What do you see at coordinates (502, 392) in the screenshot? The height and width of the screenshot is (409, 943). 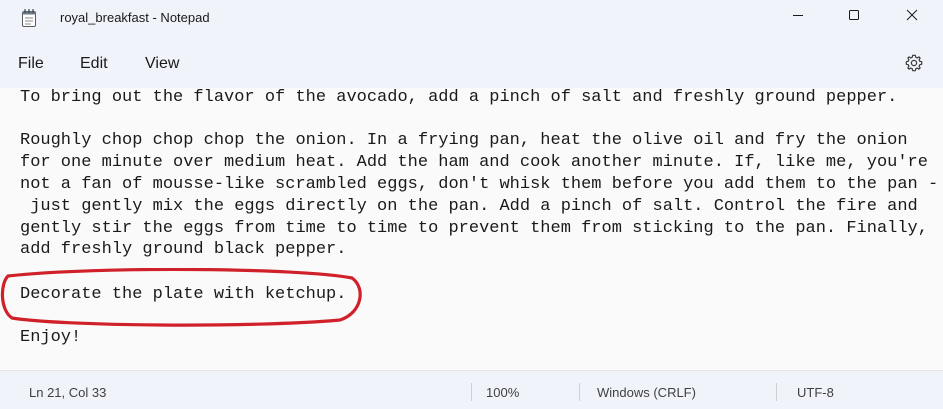 I see `zoom-level: 100%` at bounding box center [502, 392].